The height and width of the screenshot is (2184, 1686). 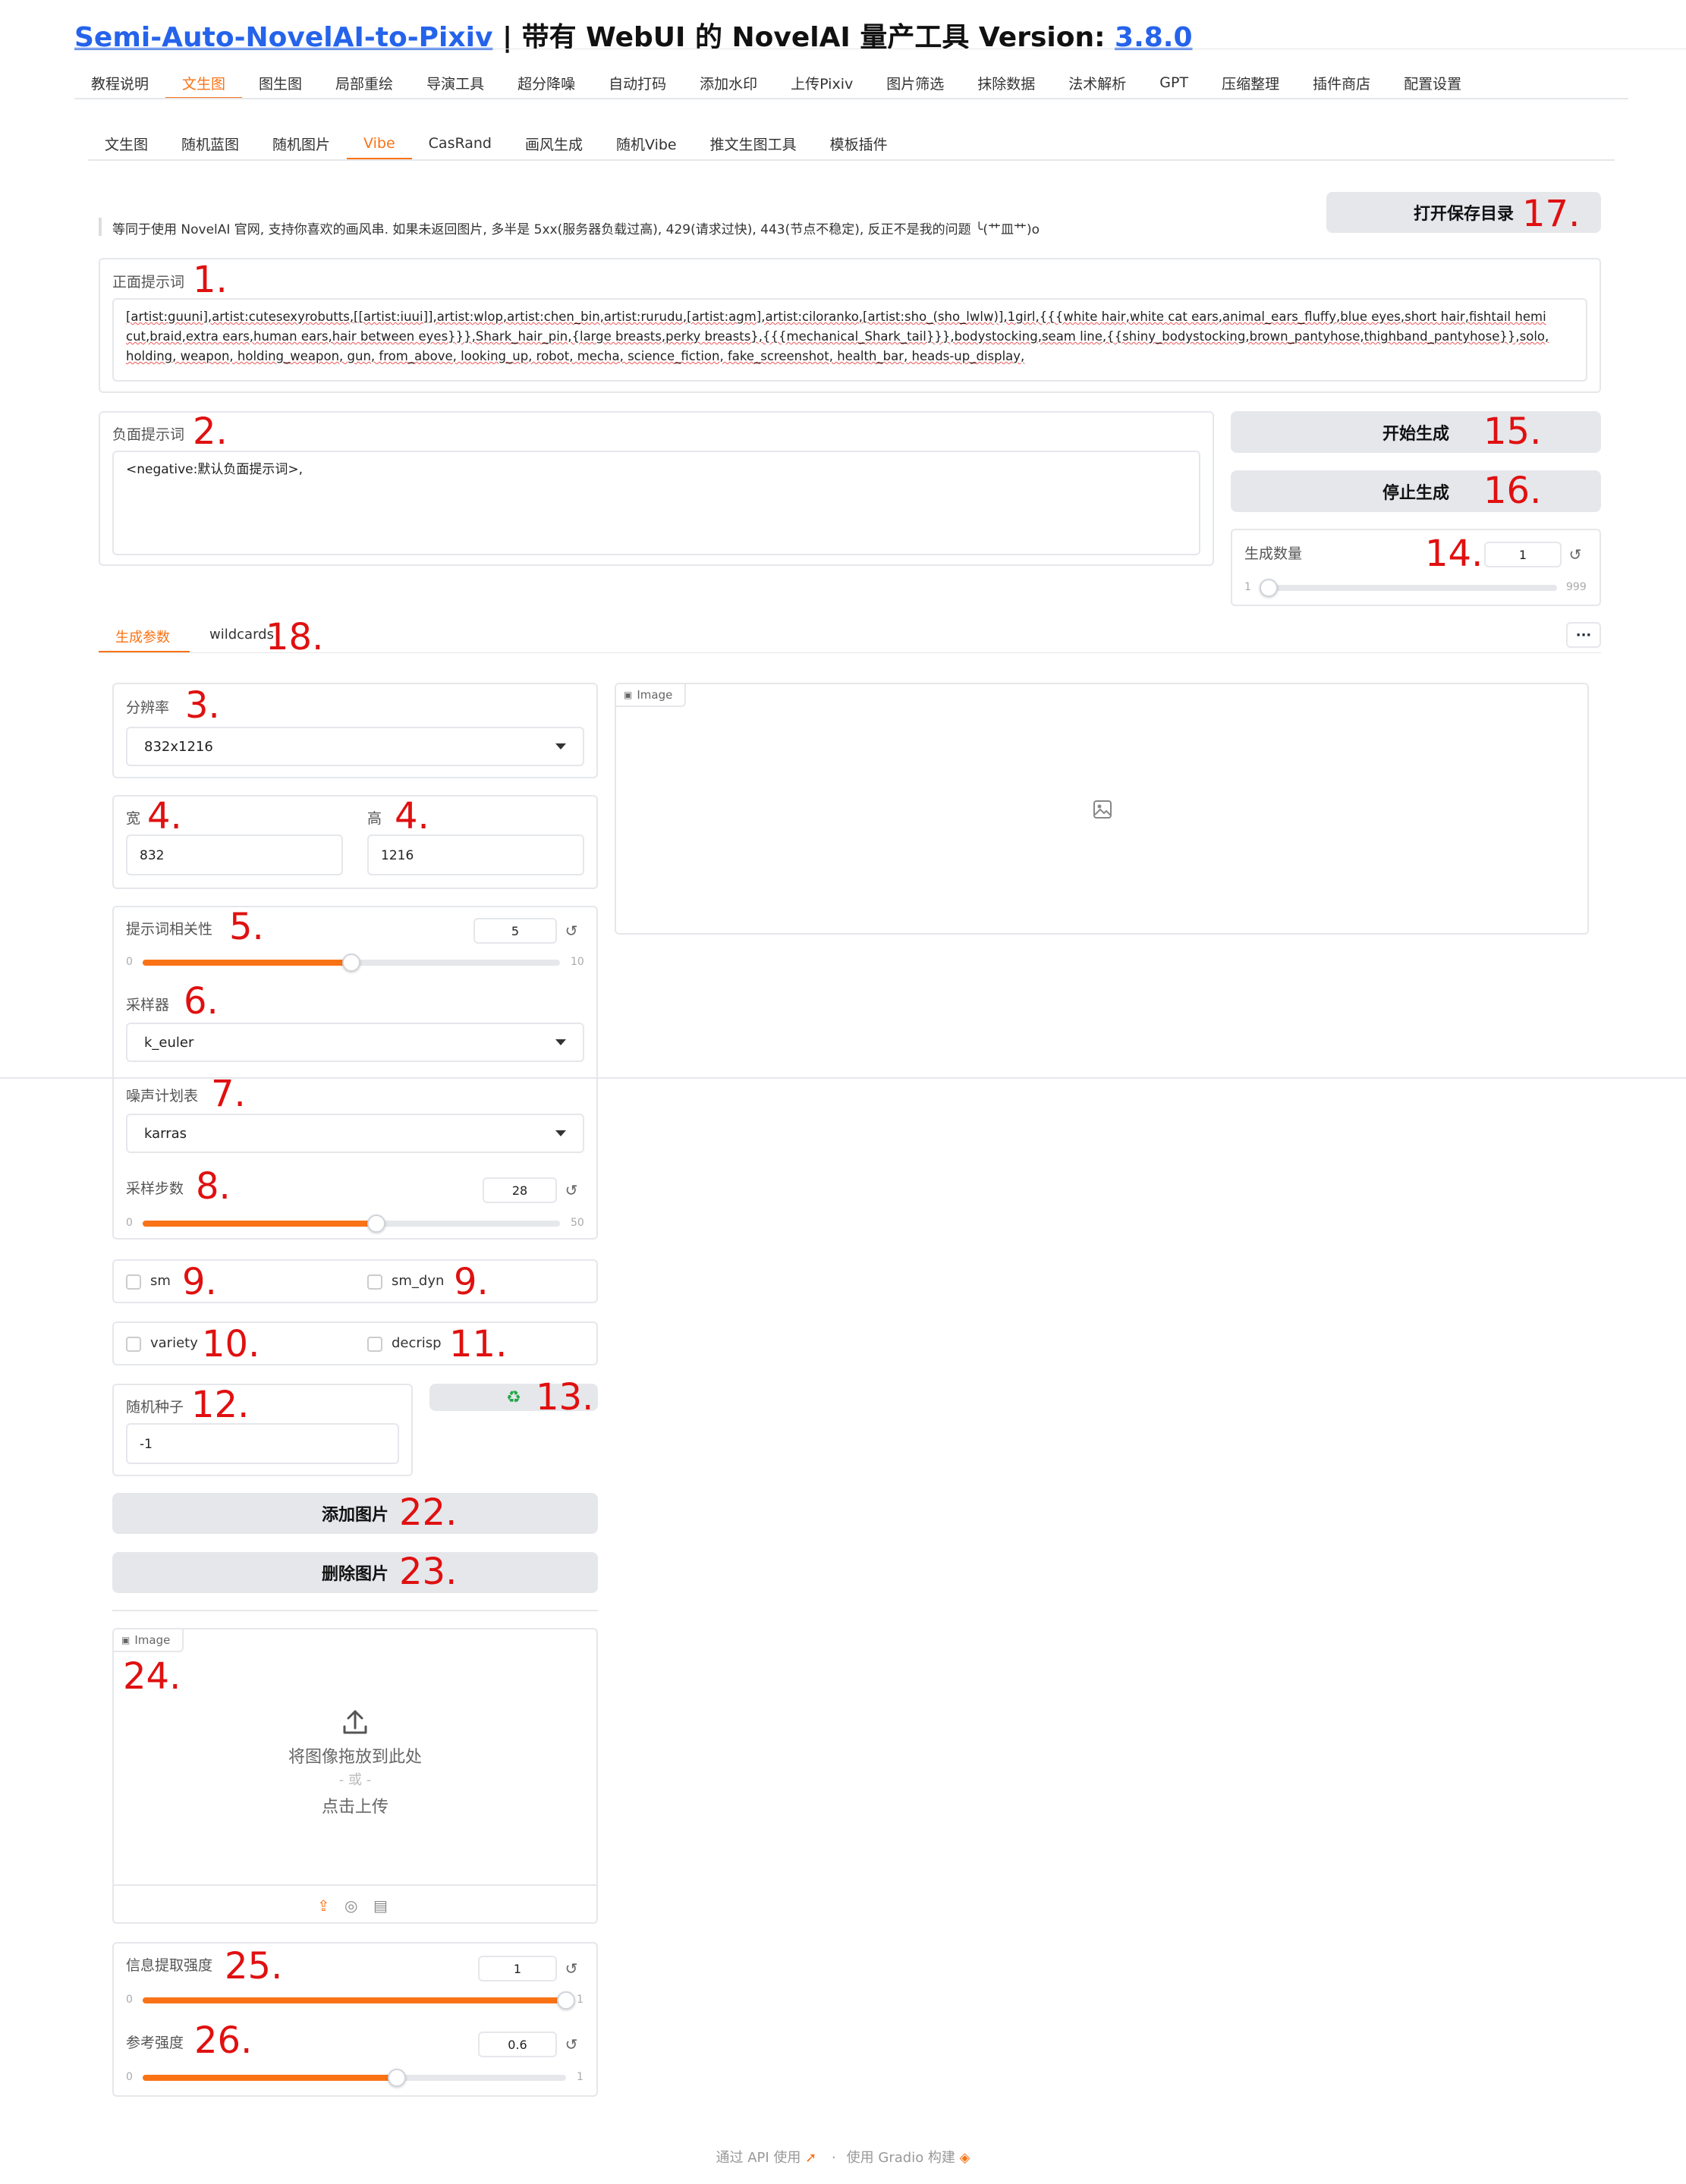 What do you see at coordinates (471, 1282) in the screenshot?
I see `annotation-9-sm-dyn: 9.` at bounding box center [471, 1282].